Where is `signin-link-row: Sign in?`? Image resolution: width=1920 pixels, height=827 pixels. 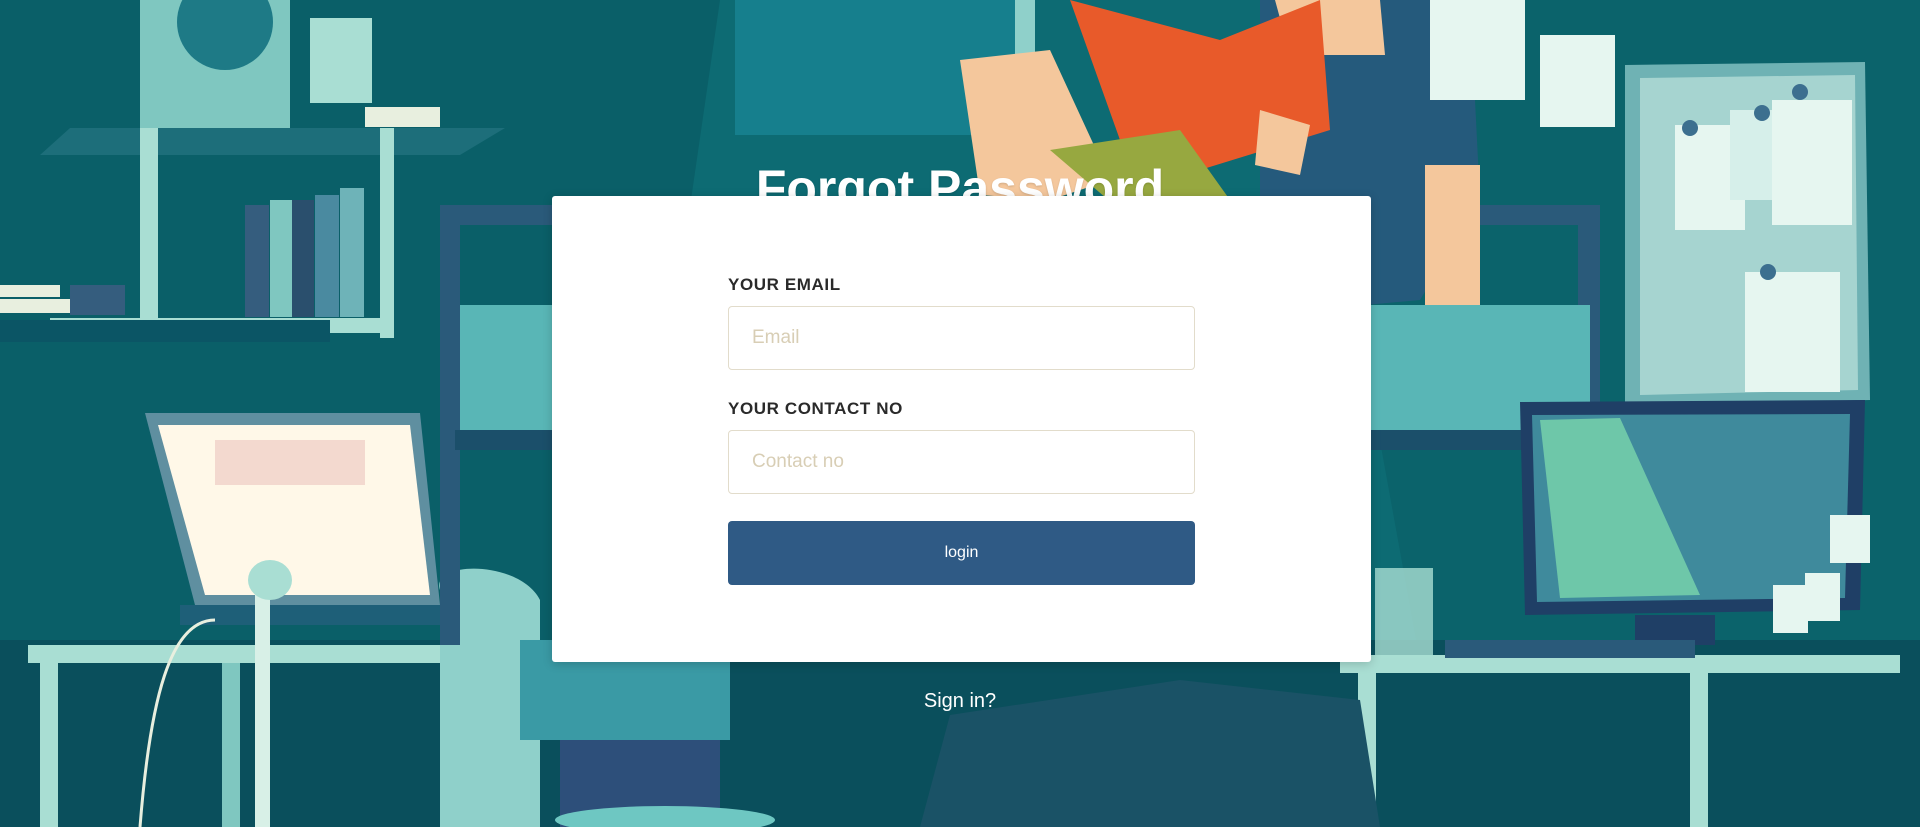 signin-link-row: Sign in? is located at coordinates (960, 701).